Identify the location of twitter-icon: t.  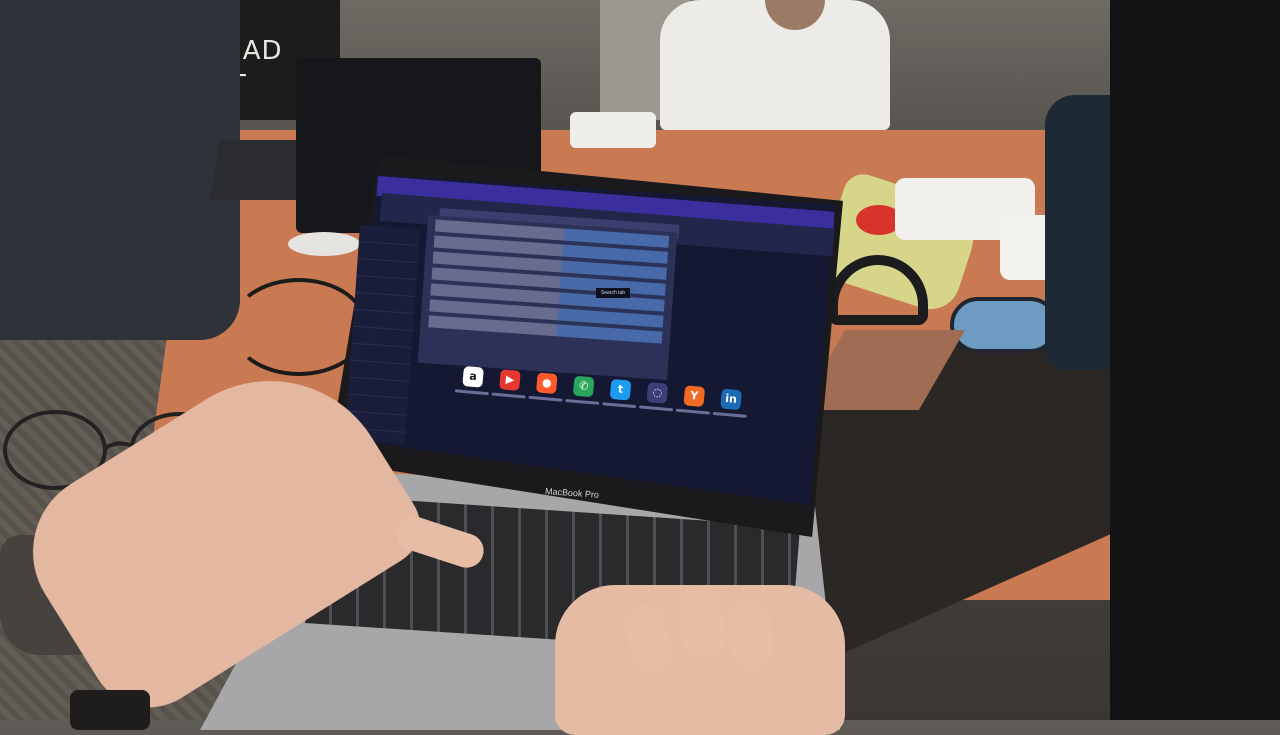
(620, 389).